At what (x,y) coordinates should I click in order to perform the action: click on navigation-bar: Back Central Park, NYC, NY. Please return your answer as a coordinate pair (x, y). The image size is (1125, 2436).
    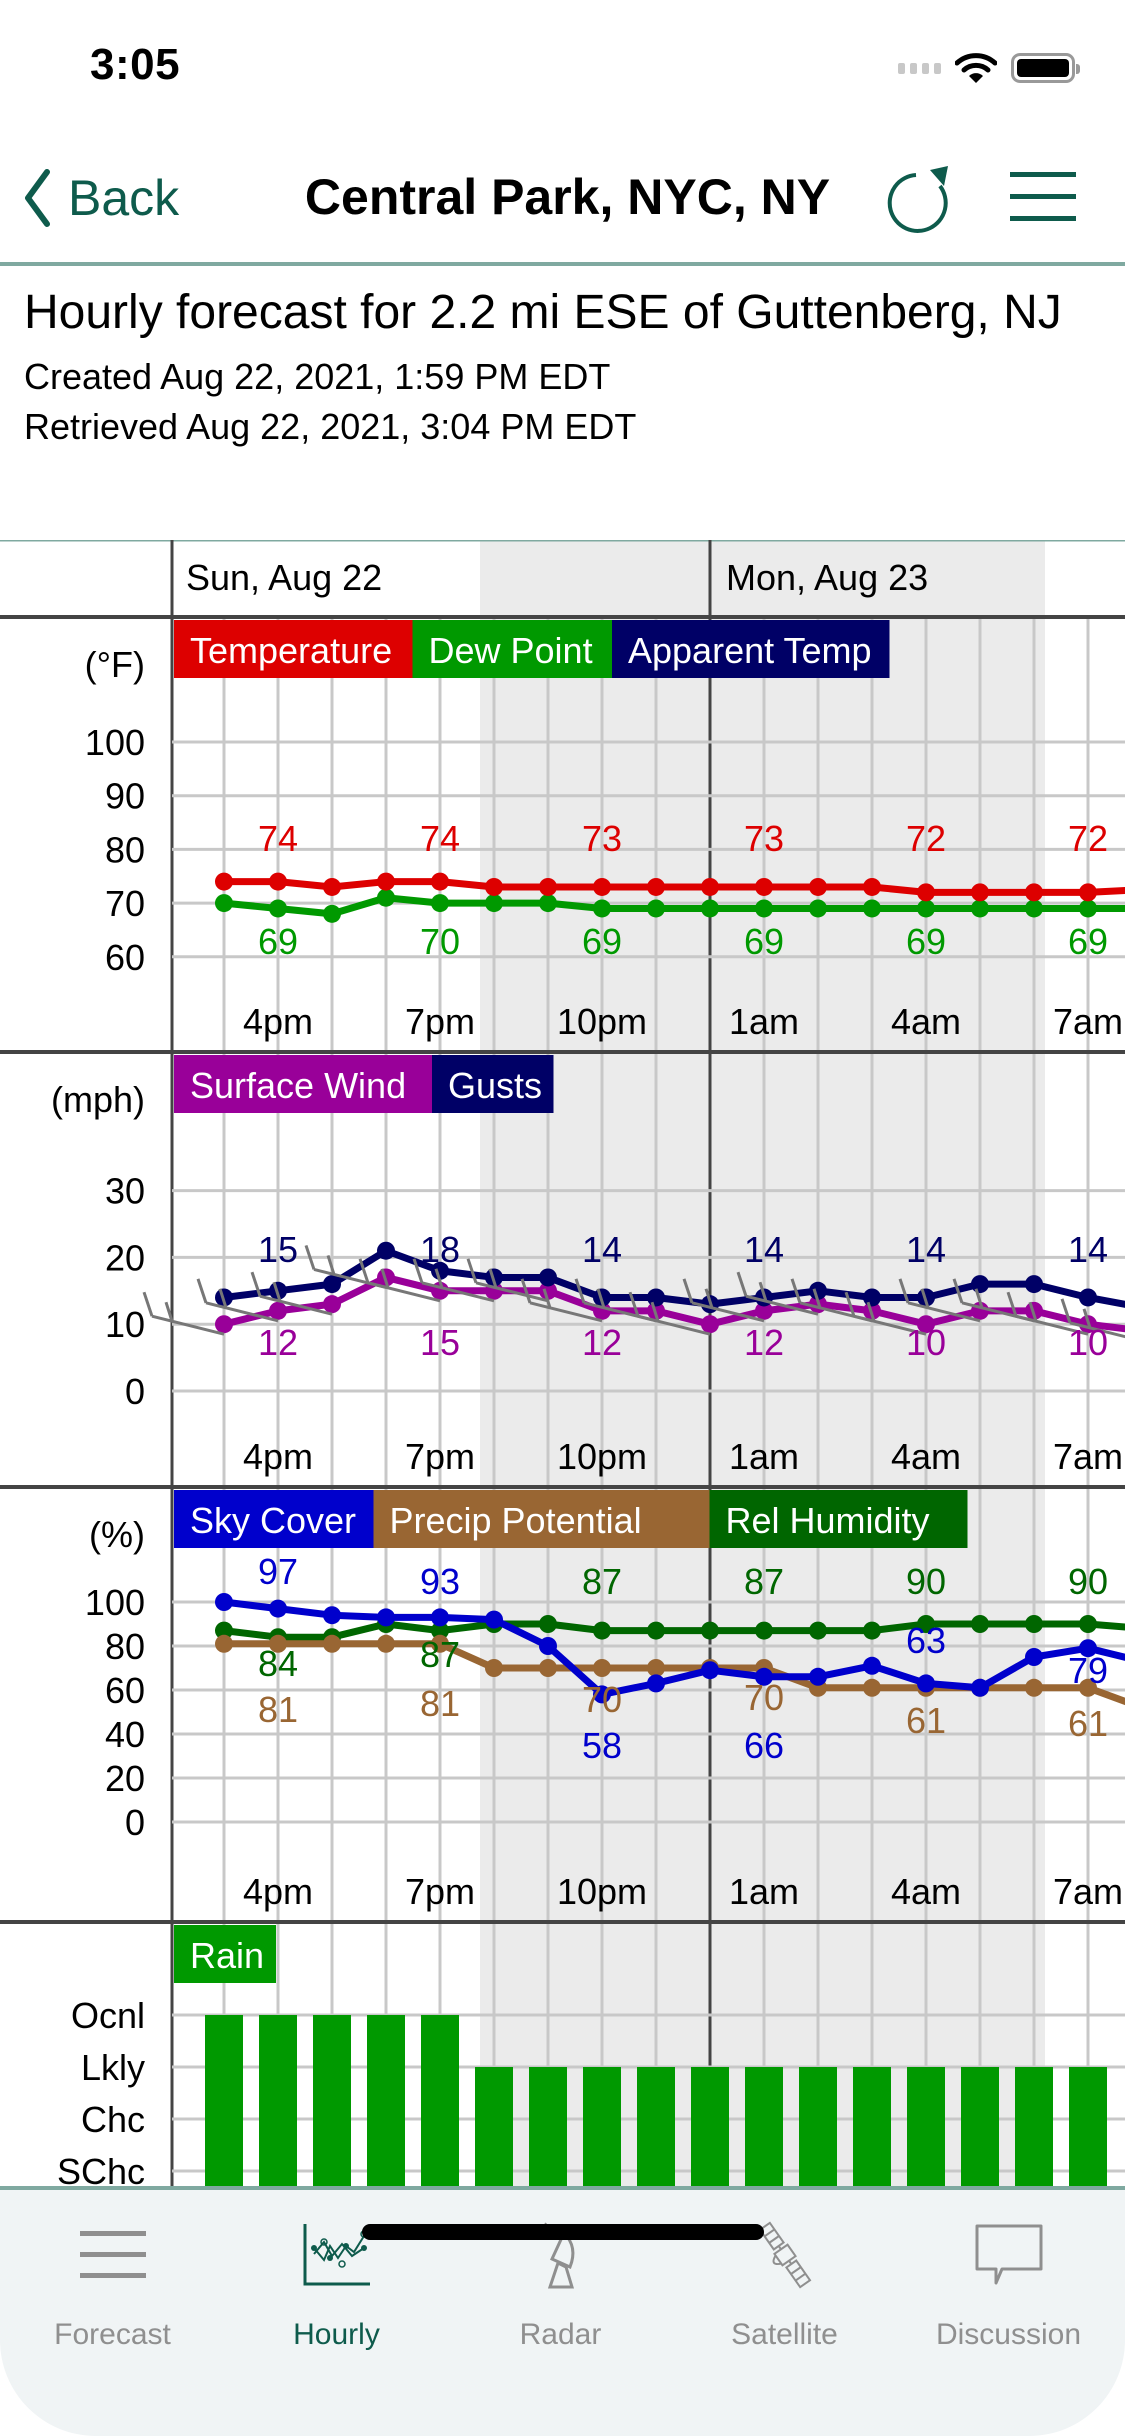
    Looking at the image, I should click on (562, 203).